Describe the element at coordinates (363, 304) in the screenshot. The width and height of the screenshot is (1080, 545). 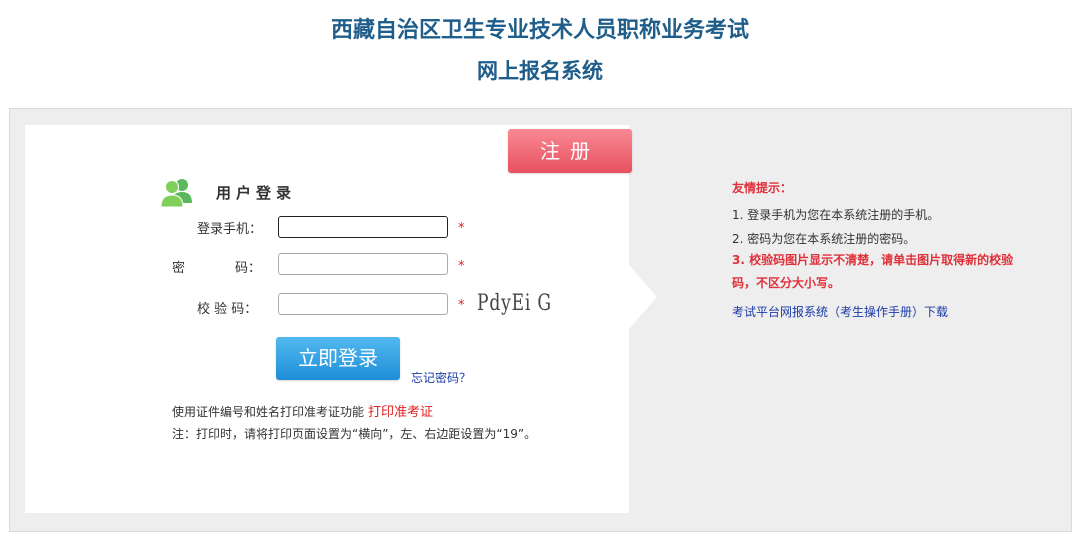
I see `captcha-input` at that location.